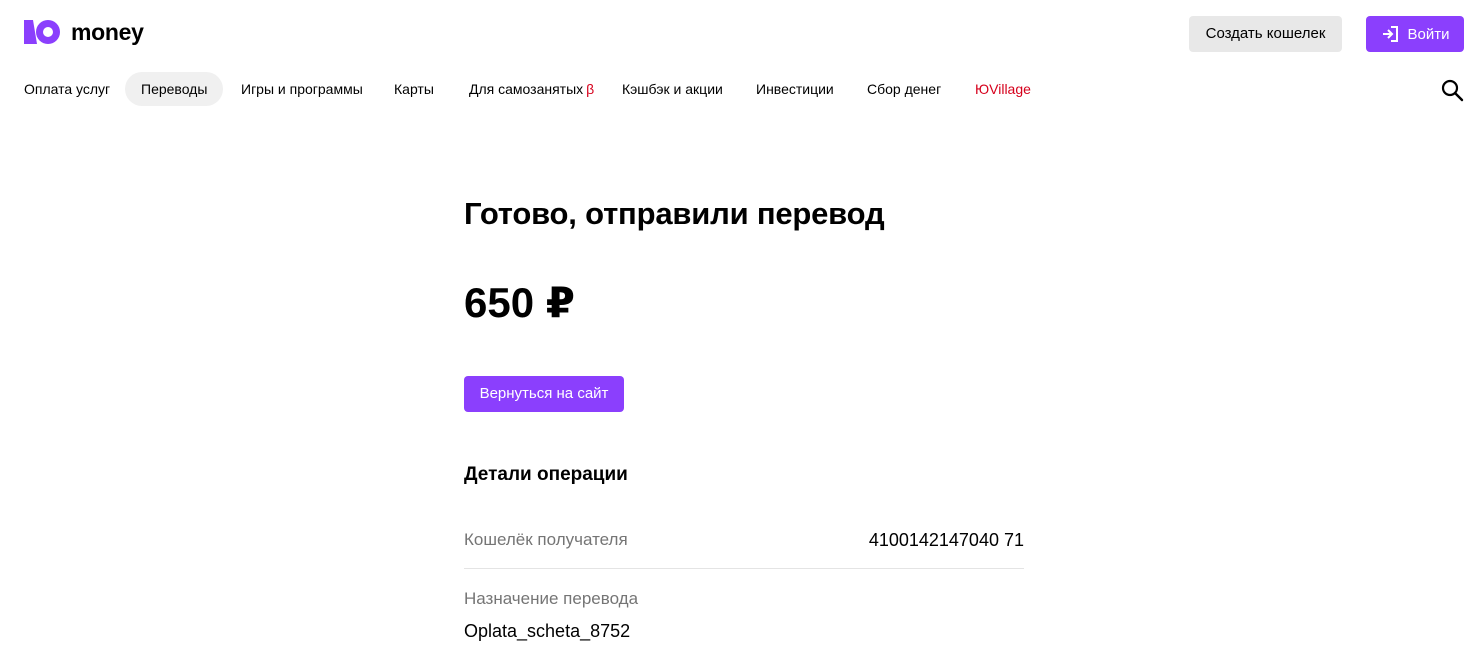 This screenshot has height=670, width=1474. I want to click on details-title: Детали операции, so click(546, 474).